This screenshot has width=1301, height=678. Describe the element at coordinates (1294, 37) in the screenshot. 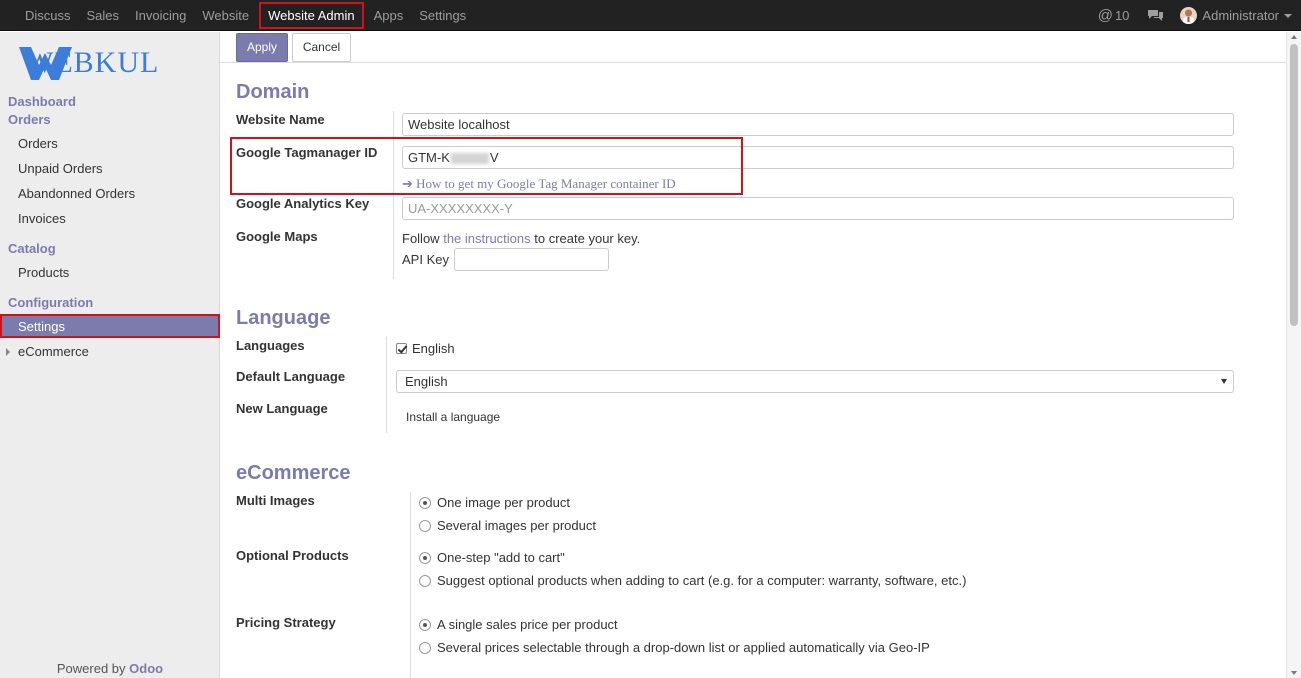

I see `scroll-up-icon` at that location.